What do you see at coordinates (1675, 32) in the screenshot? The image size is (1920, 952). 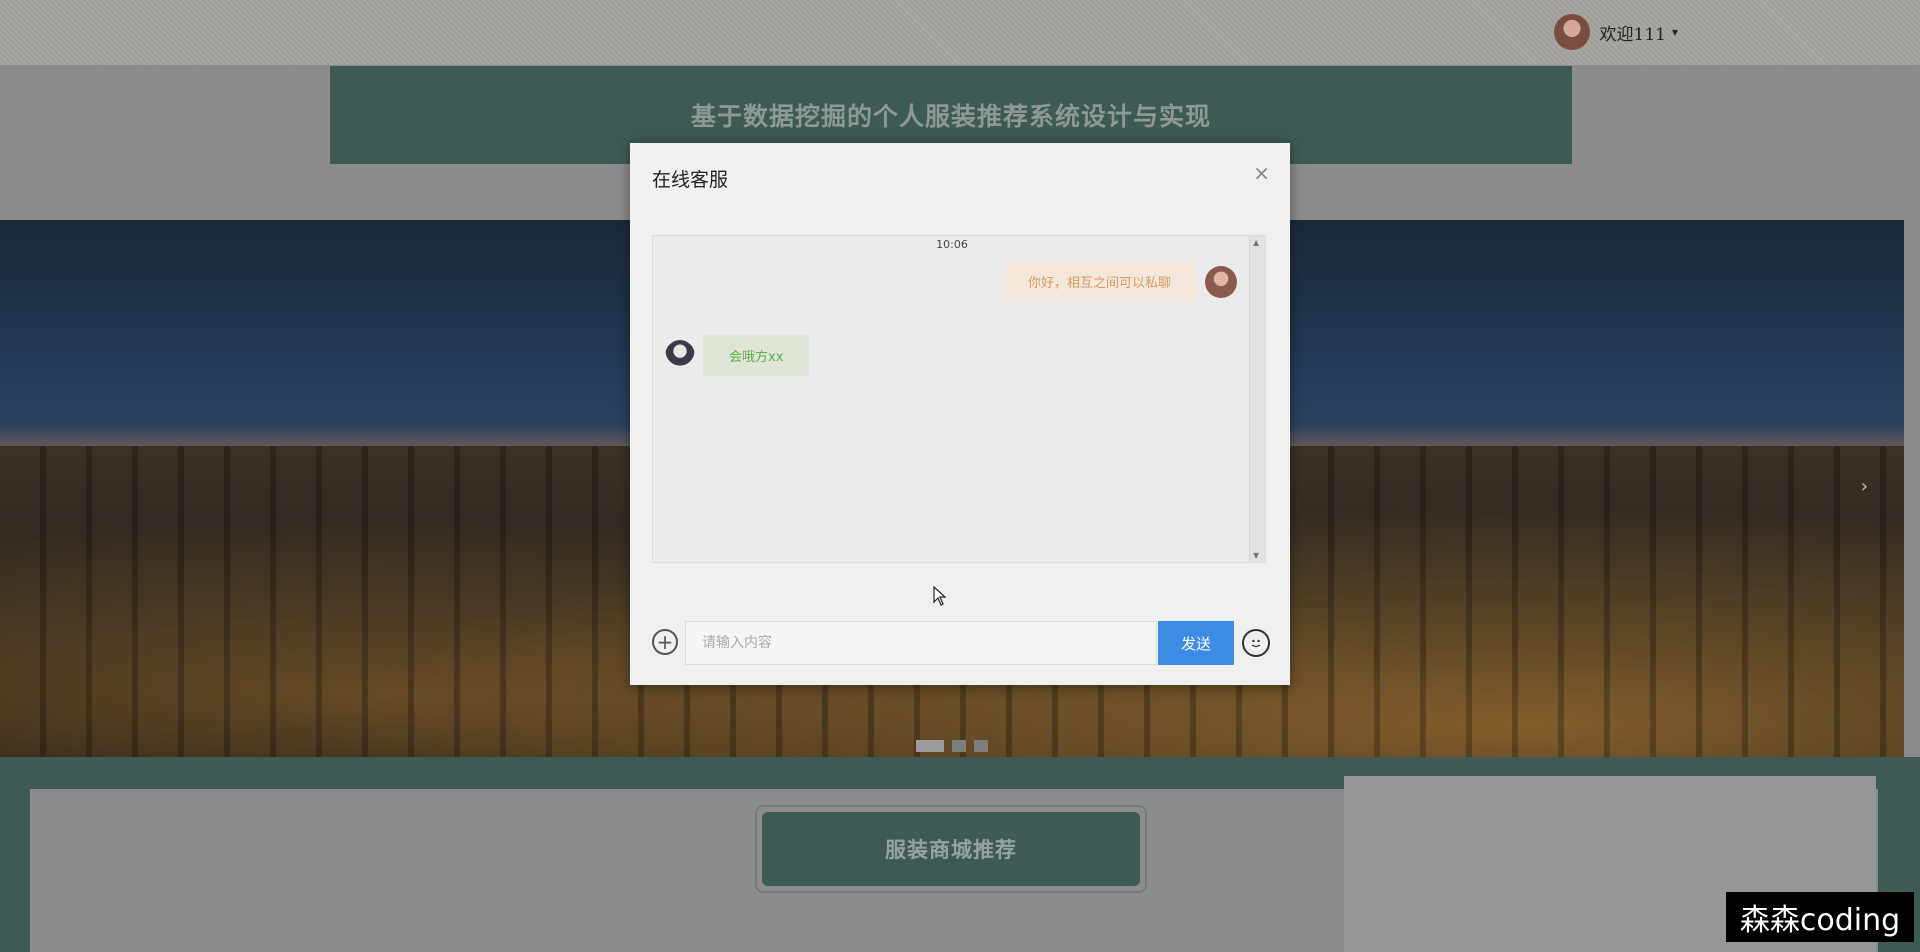 I see `caret-down-icon: ▾` at bounding box center [1675, 32].